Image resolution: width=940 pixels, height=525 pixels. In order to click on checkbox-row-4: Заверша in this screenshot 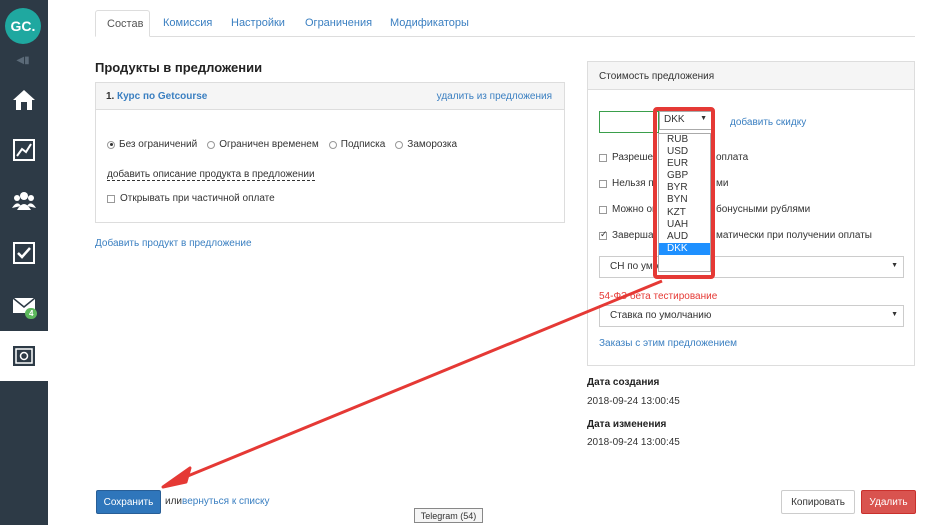, I will do `click(626, 235)`.